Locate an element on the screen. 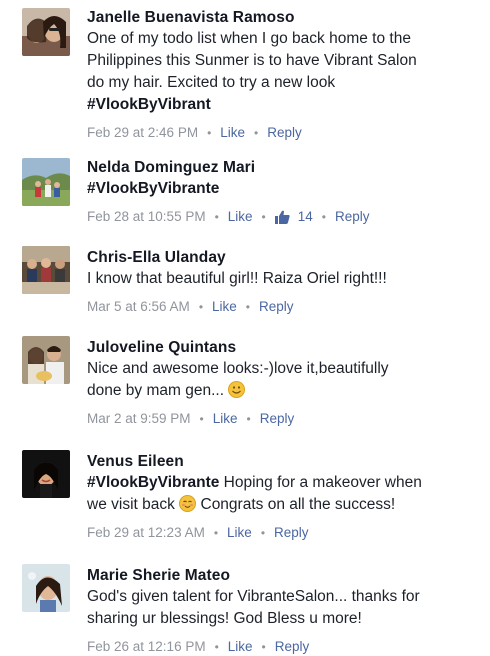 This screenshot has height=656, width=490. comment-meta: Feb 28 at 10:55 PM • Like • 14 • Reply is located at coordinates (282, 217).